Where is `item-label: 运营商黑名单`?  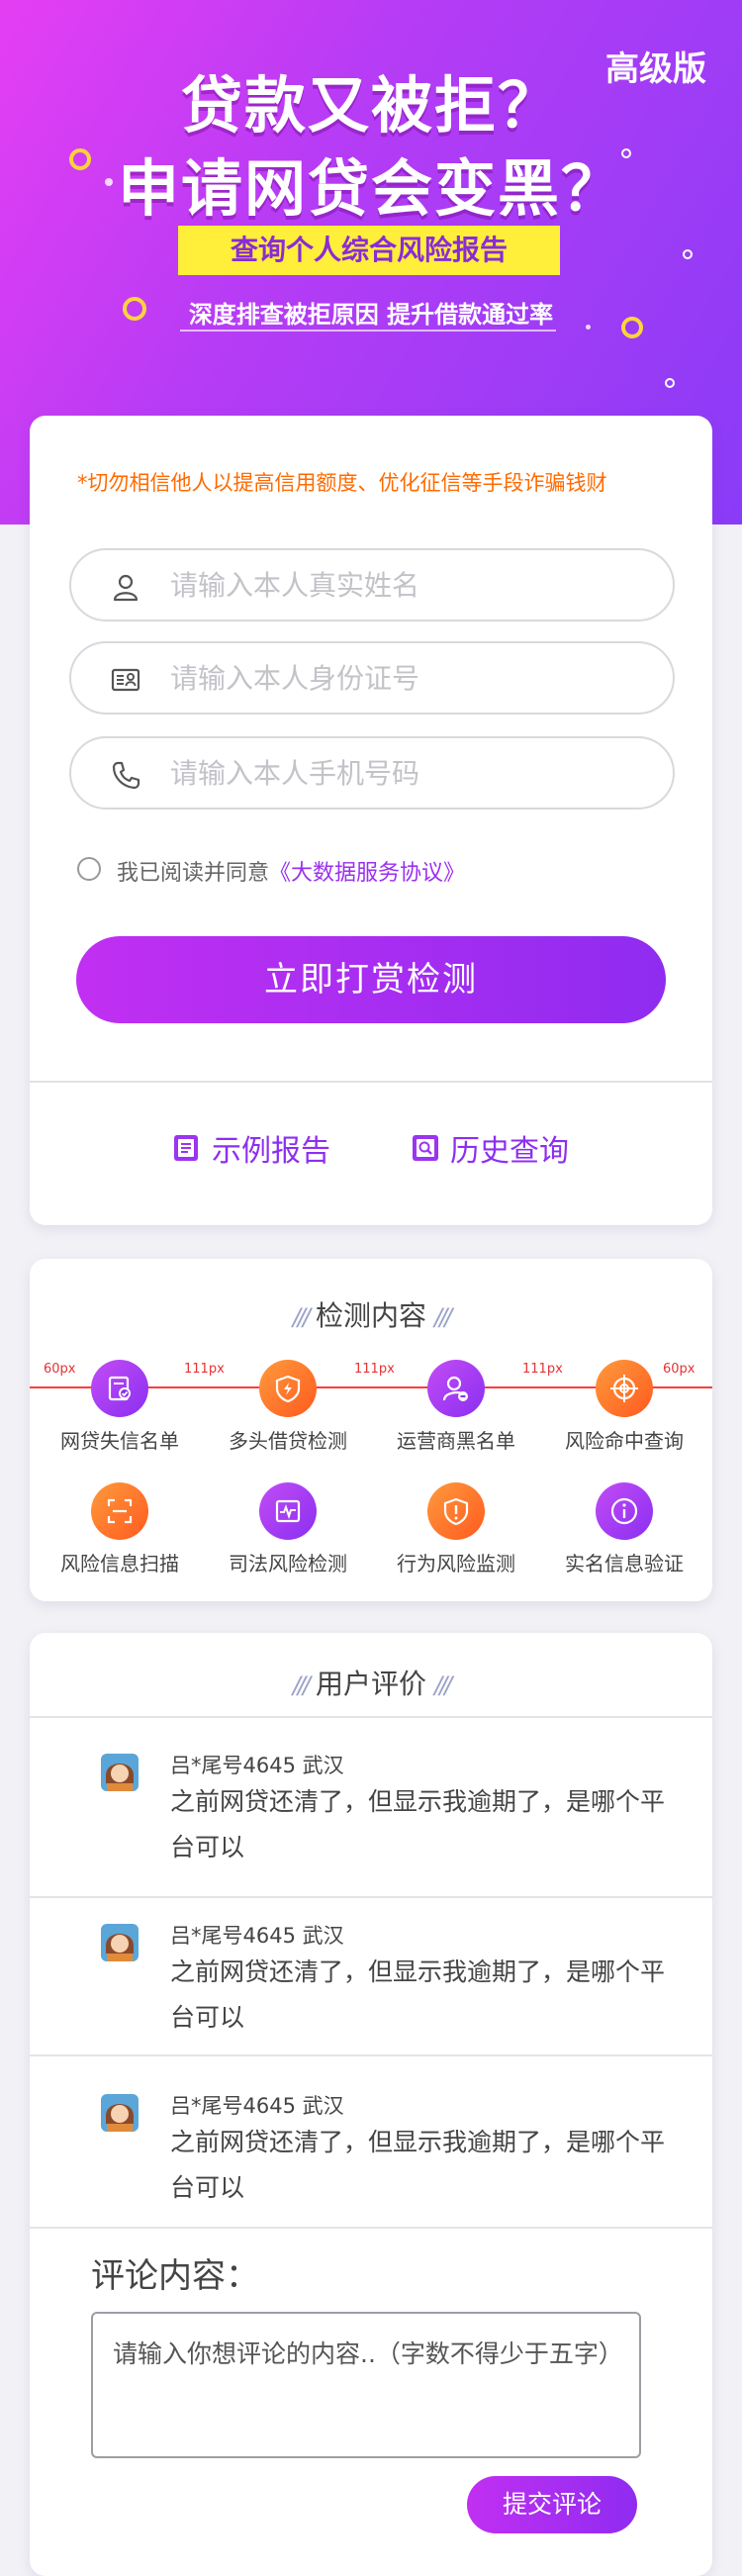 item-label: 运营商黑名单 is located at coordinates (456, 1441).